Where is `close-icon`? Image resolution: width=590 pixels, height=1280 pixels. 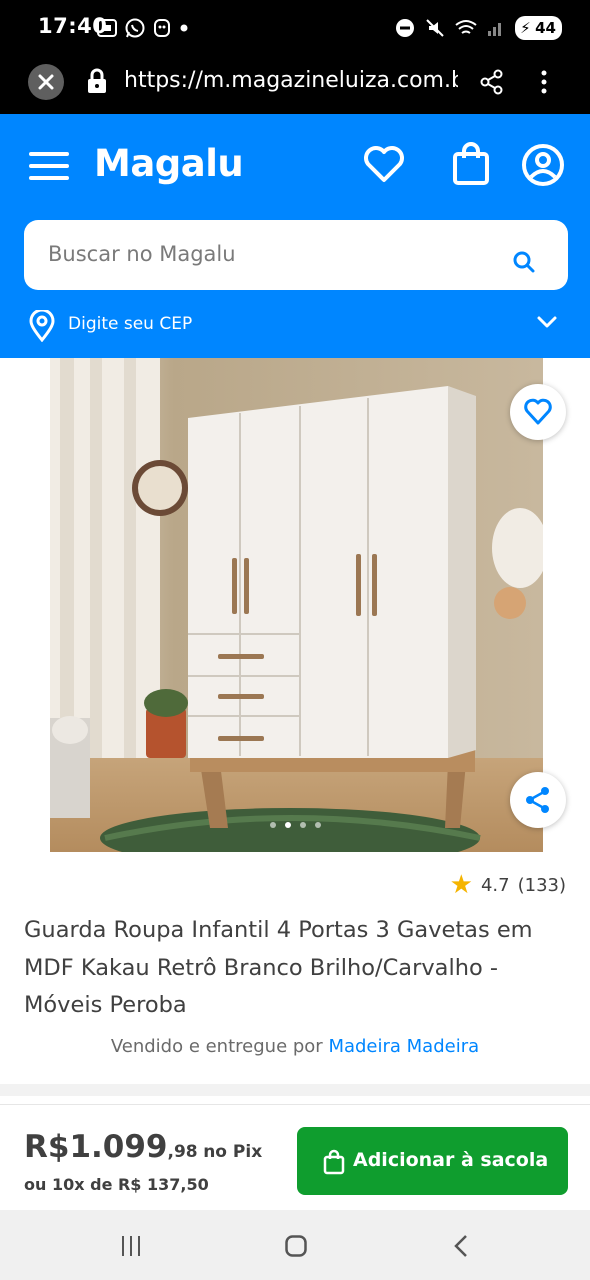
close-icon is located at coordinates (46, 82).